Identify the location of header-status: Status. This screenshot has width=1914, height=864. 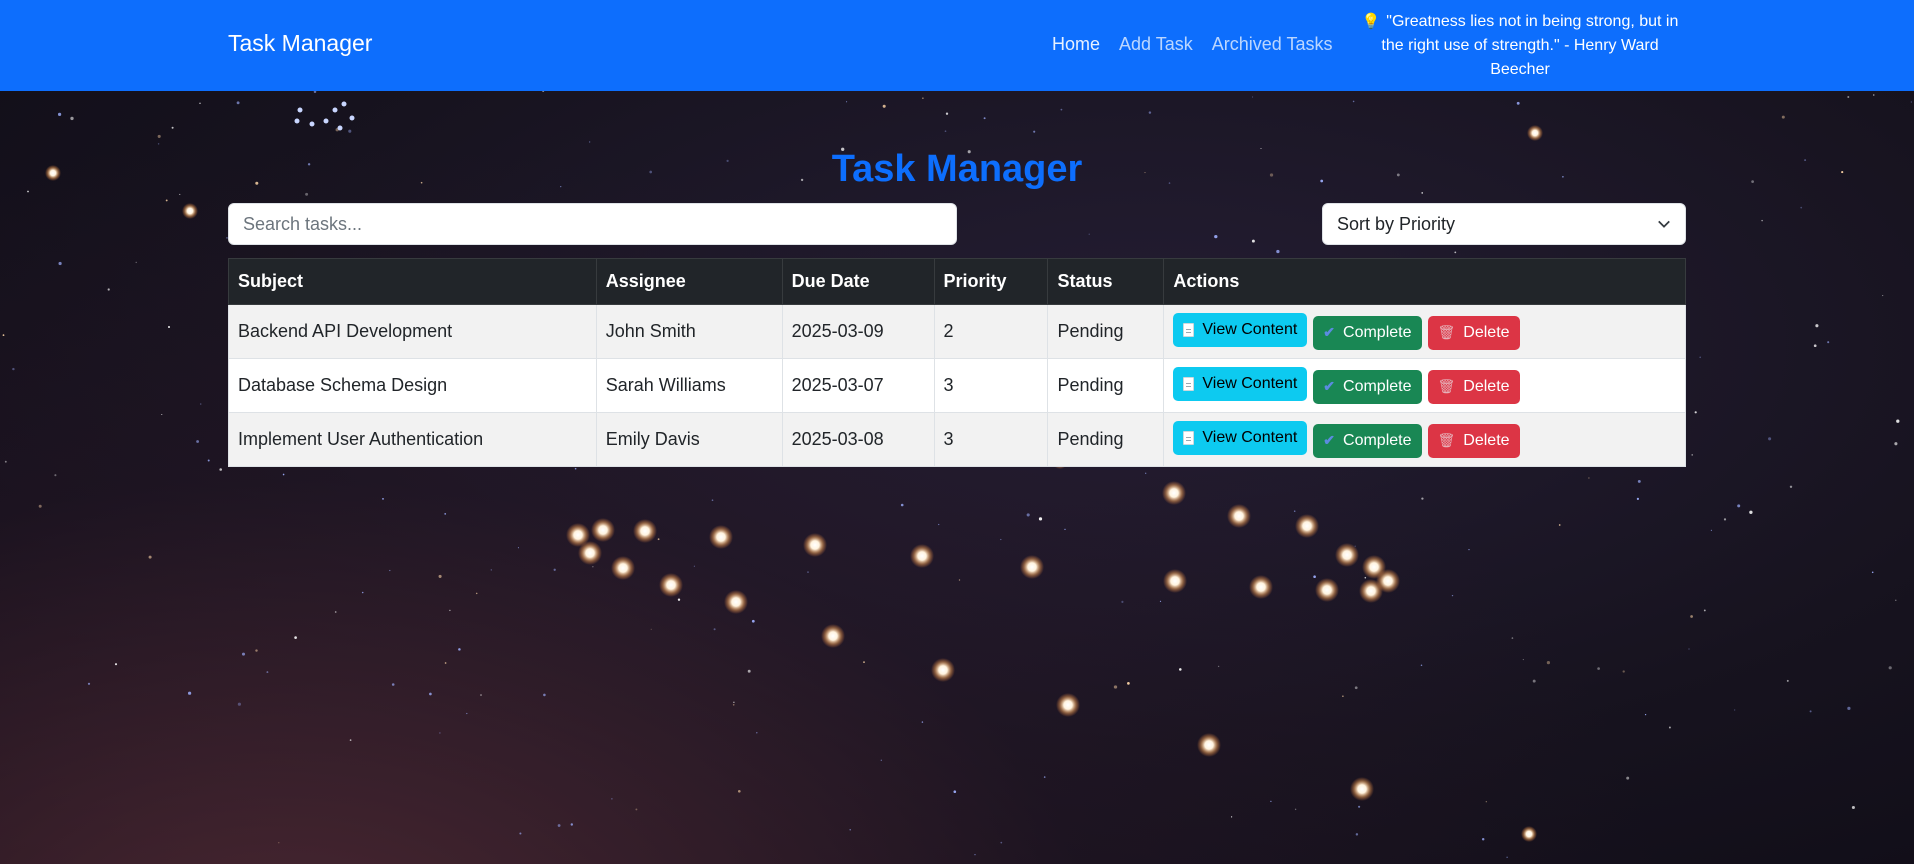
(1106, 281).